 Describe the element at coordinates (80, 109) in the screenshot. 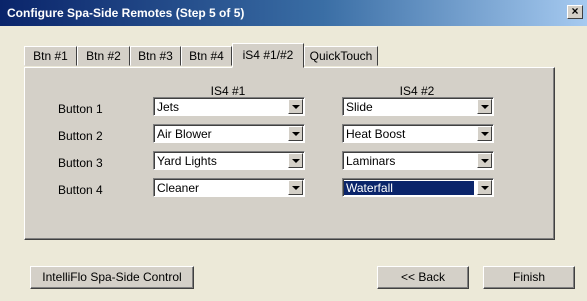

I see `row-label-button-1: Button 1` at that location.